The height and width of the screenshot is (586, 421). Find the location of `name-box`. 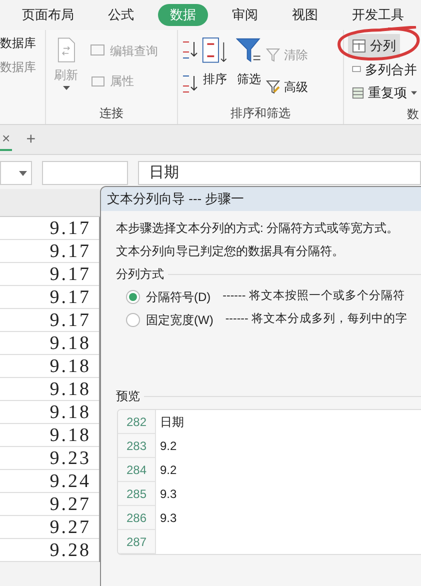

name-box is located at coordinates (16, 173).